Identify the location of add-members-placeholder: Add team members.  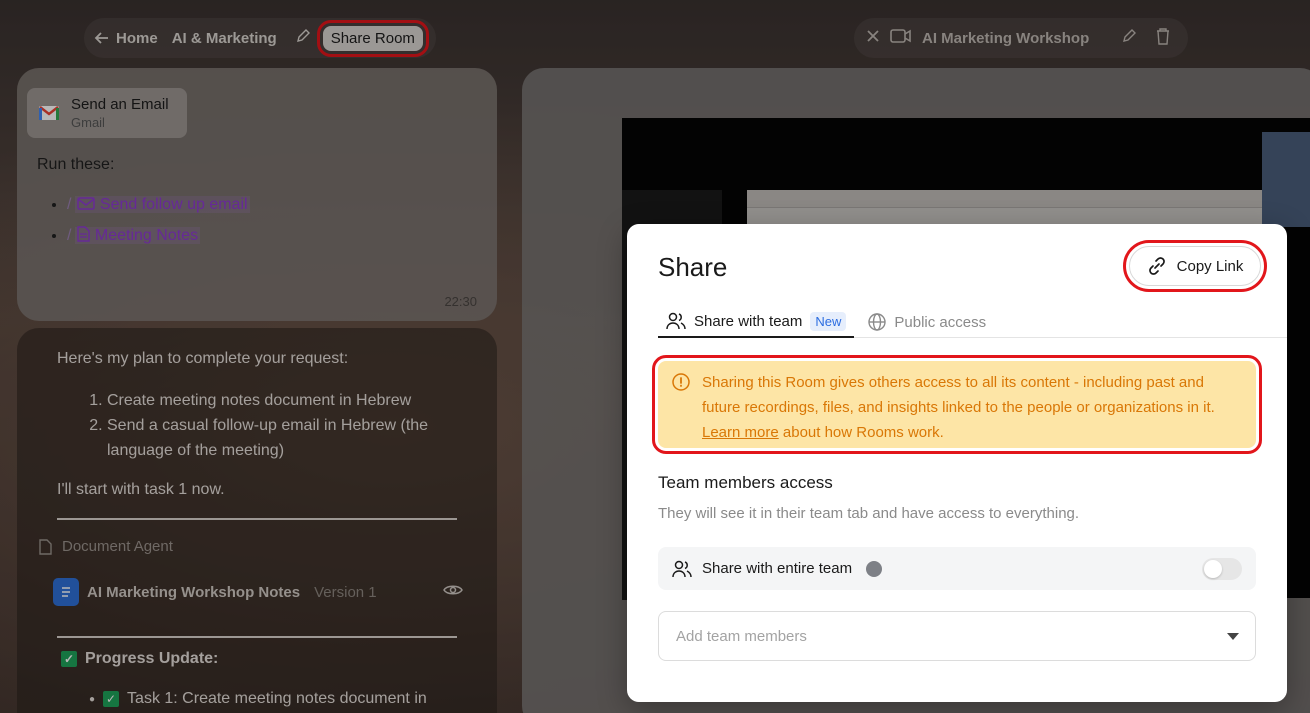
(741, 636).